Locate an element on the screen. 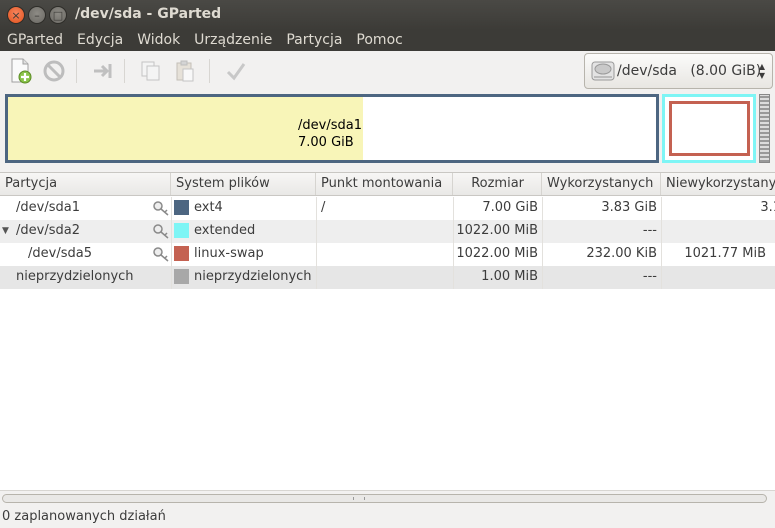  toolbar: /dev/sda (8.00 GiB) ▲ ▼ is located at coordinates (387, 71).